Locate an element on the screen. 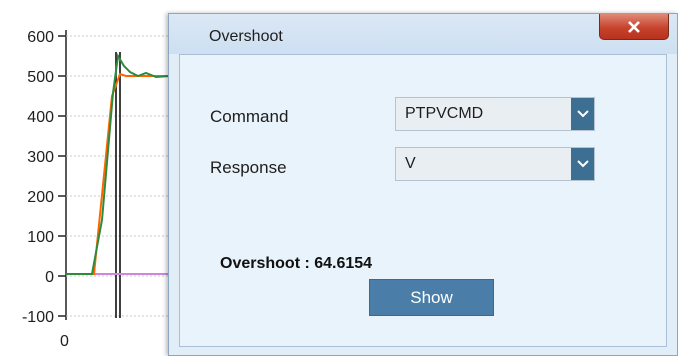 This screenshot has width=678, height=356. command-trace is located at coordinates (118, 173).